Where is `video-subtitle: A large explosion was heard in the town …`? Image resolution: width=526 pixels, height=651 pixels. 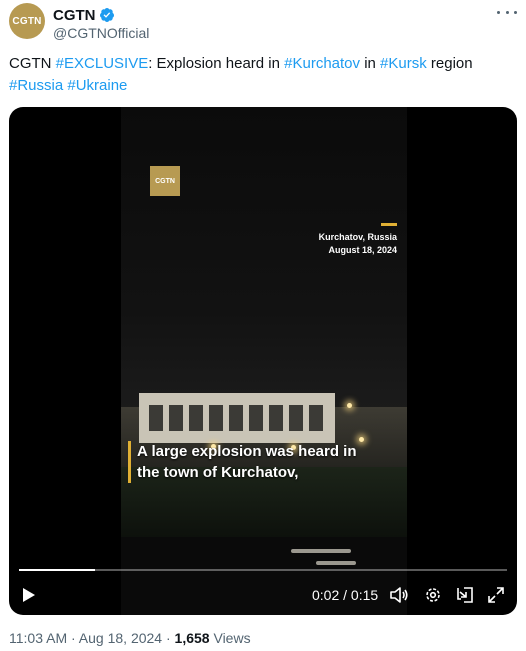
video-subtitle: A large explosion was heard in the town … is located at coordinates (242, 462).